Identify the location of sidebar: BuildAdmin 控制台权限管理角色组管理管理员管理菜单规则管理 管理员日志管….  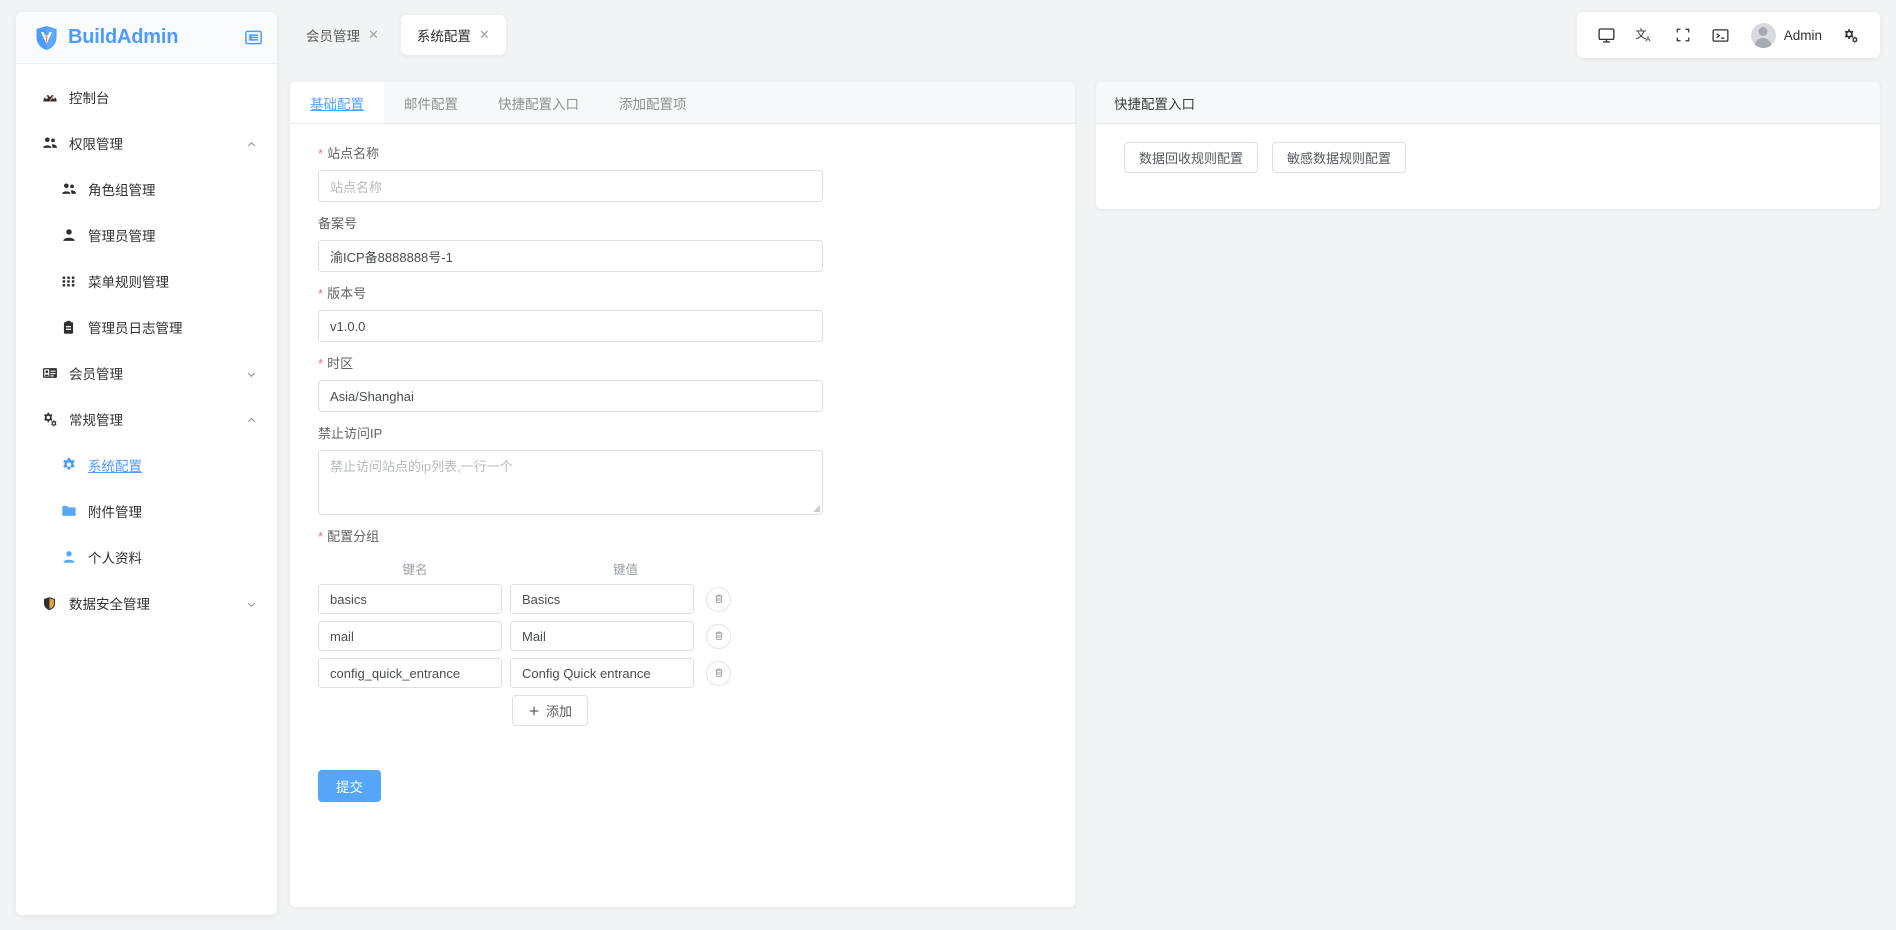
(146, 463).